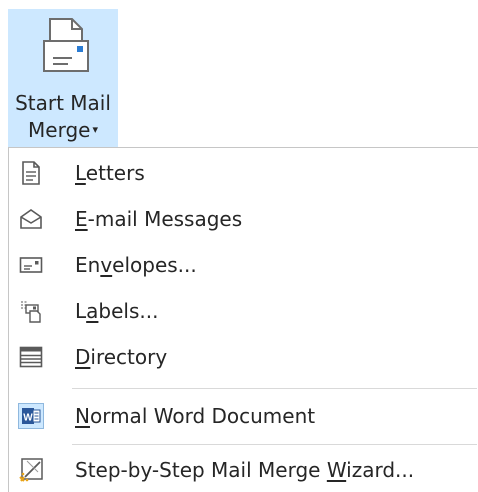  I want to click on accelerator-key: N, so click(82, 416).